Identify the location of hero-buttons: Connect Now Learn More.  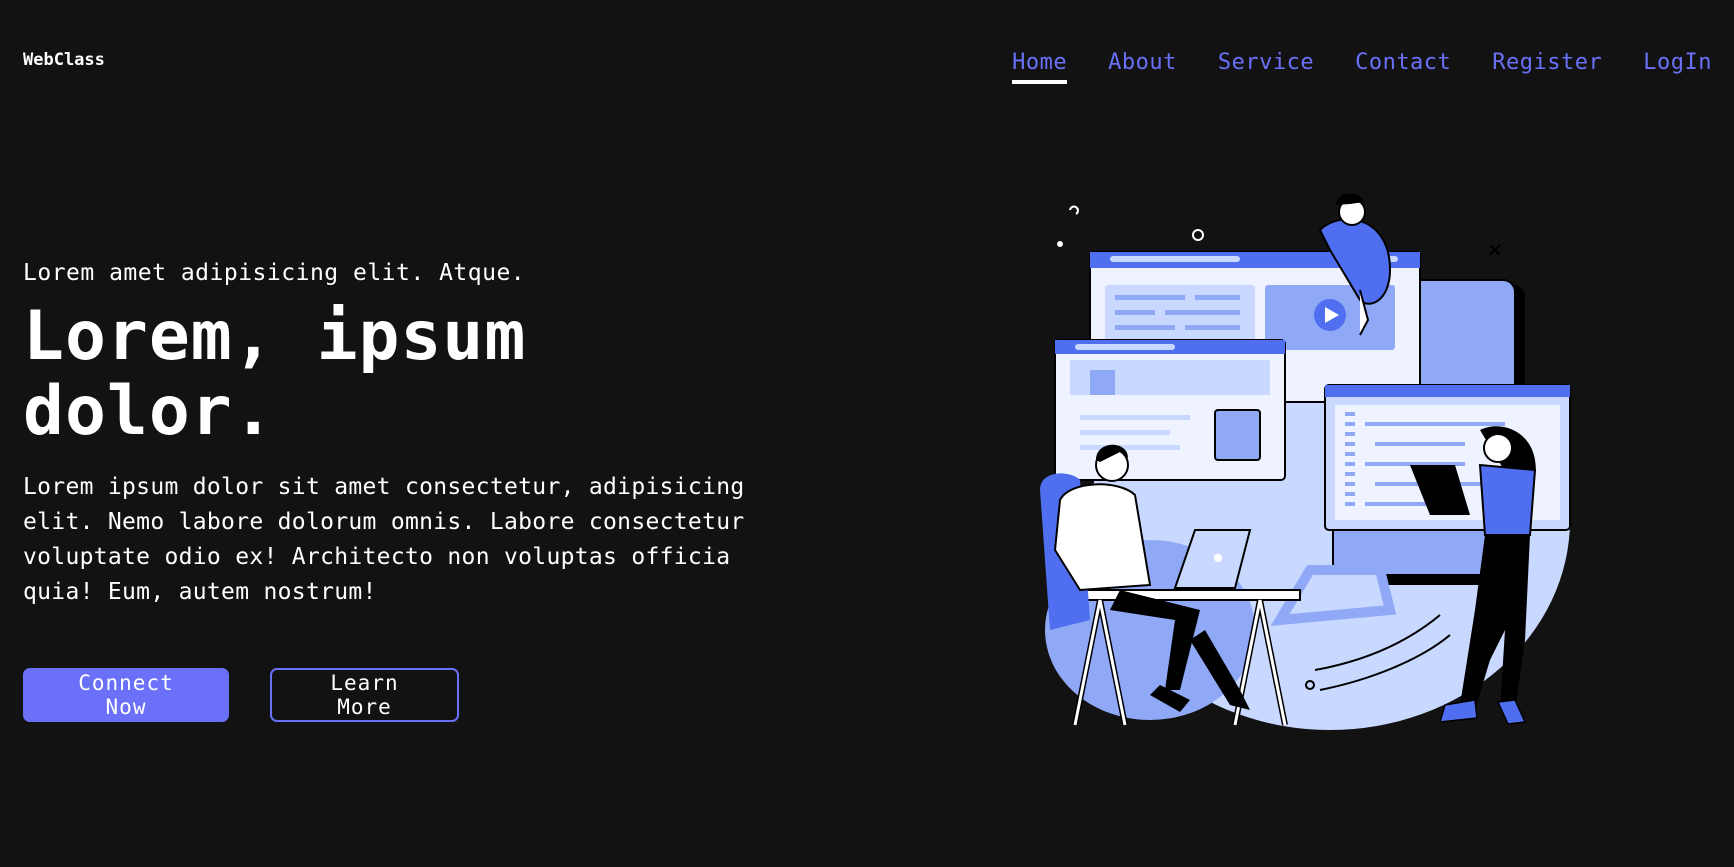
(413, 694).